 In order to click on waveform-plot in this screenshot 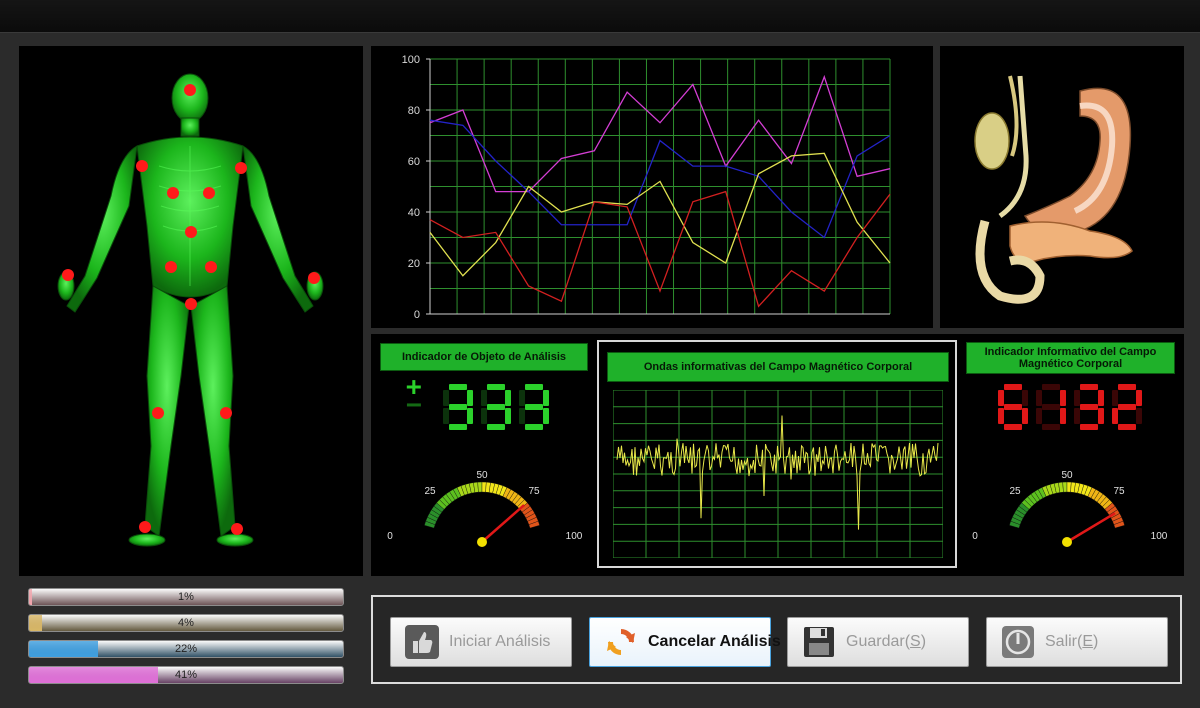, I will do `click(778, 474)`.